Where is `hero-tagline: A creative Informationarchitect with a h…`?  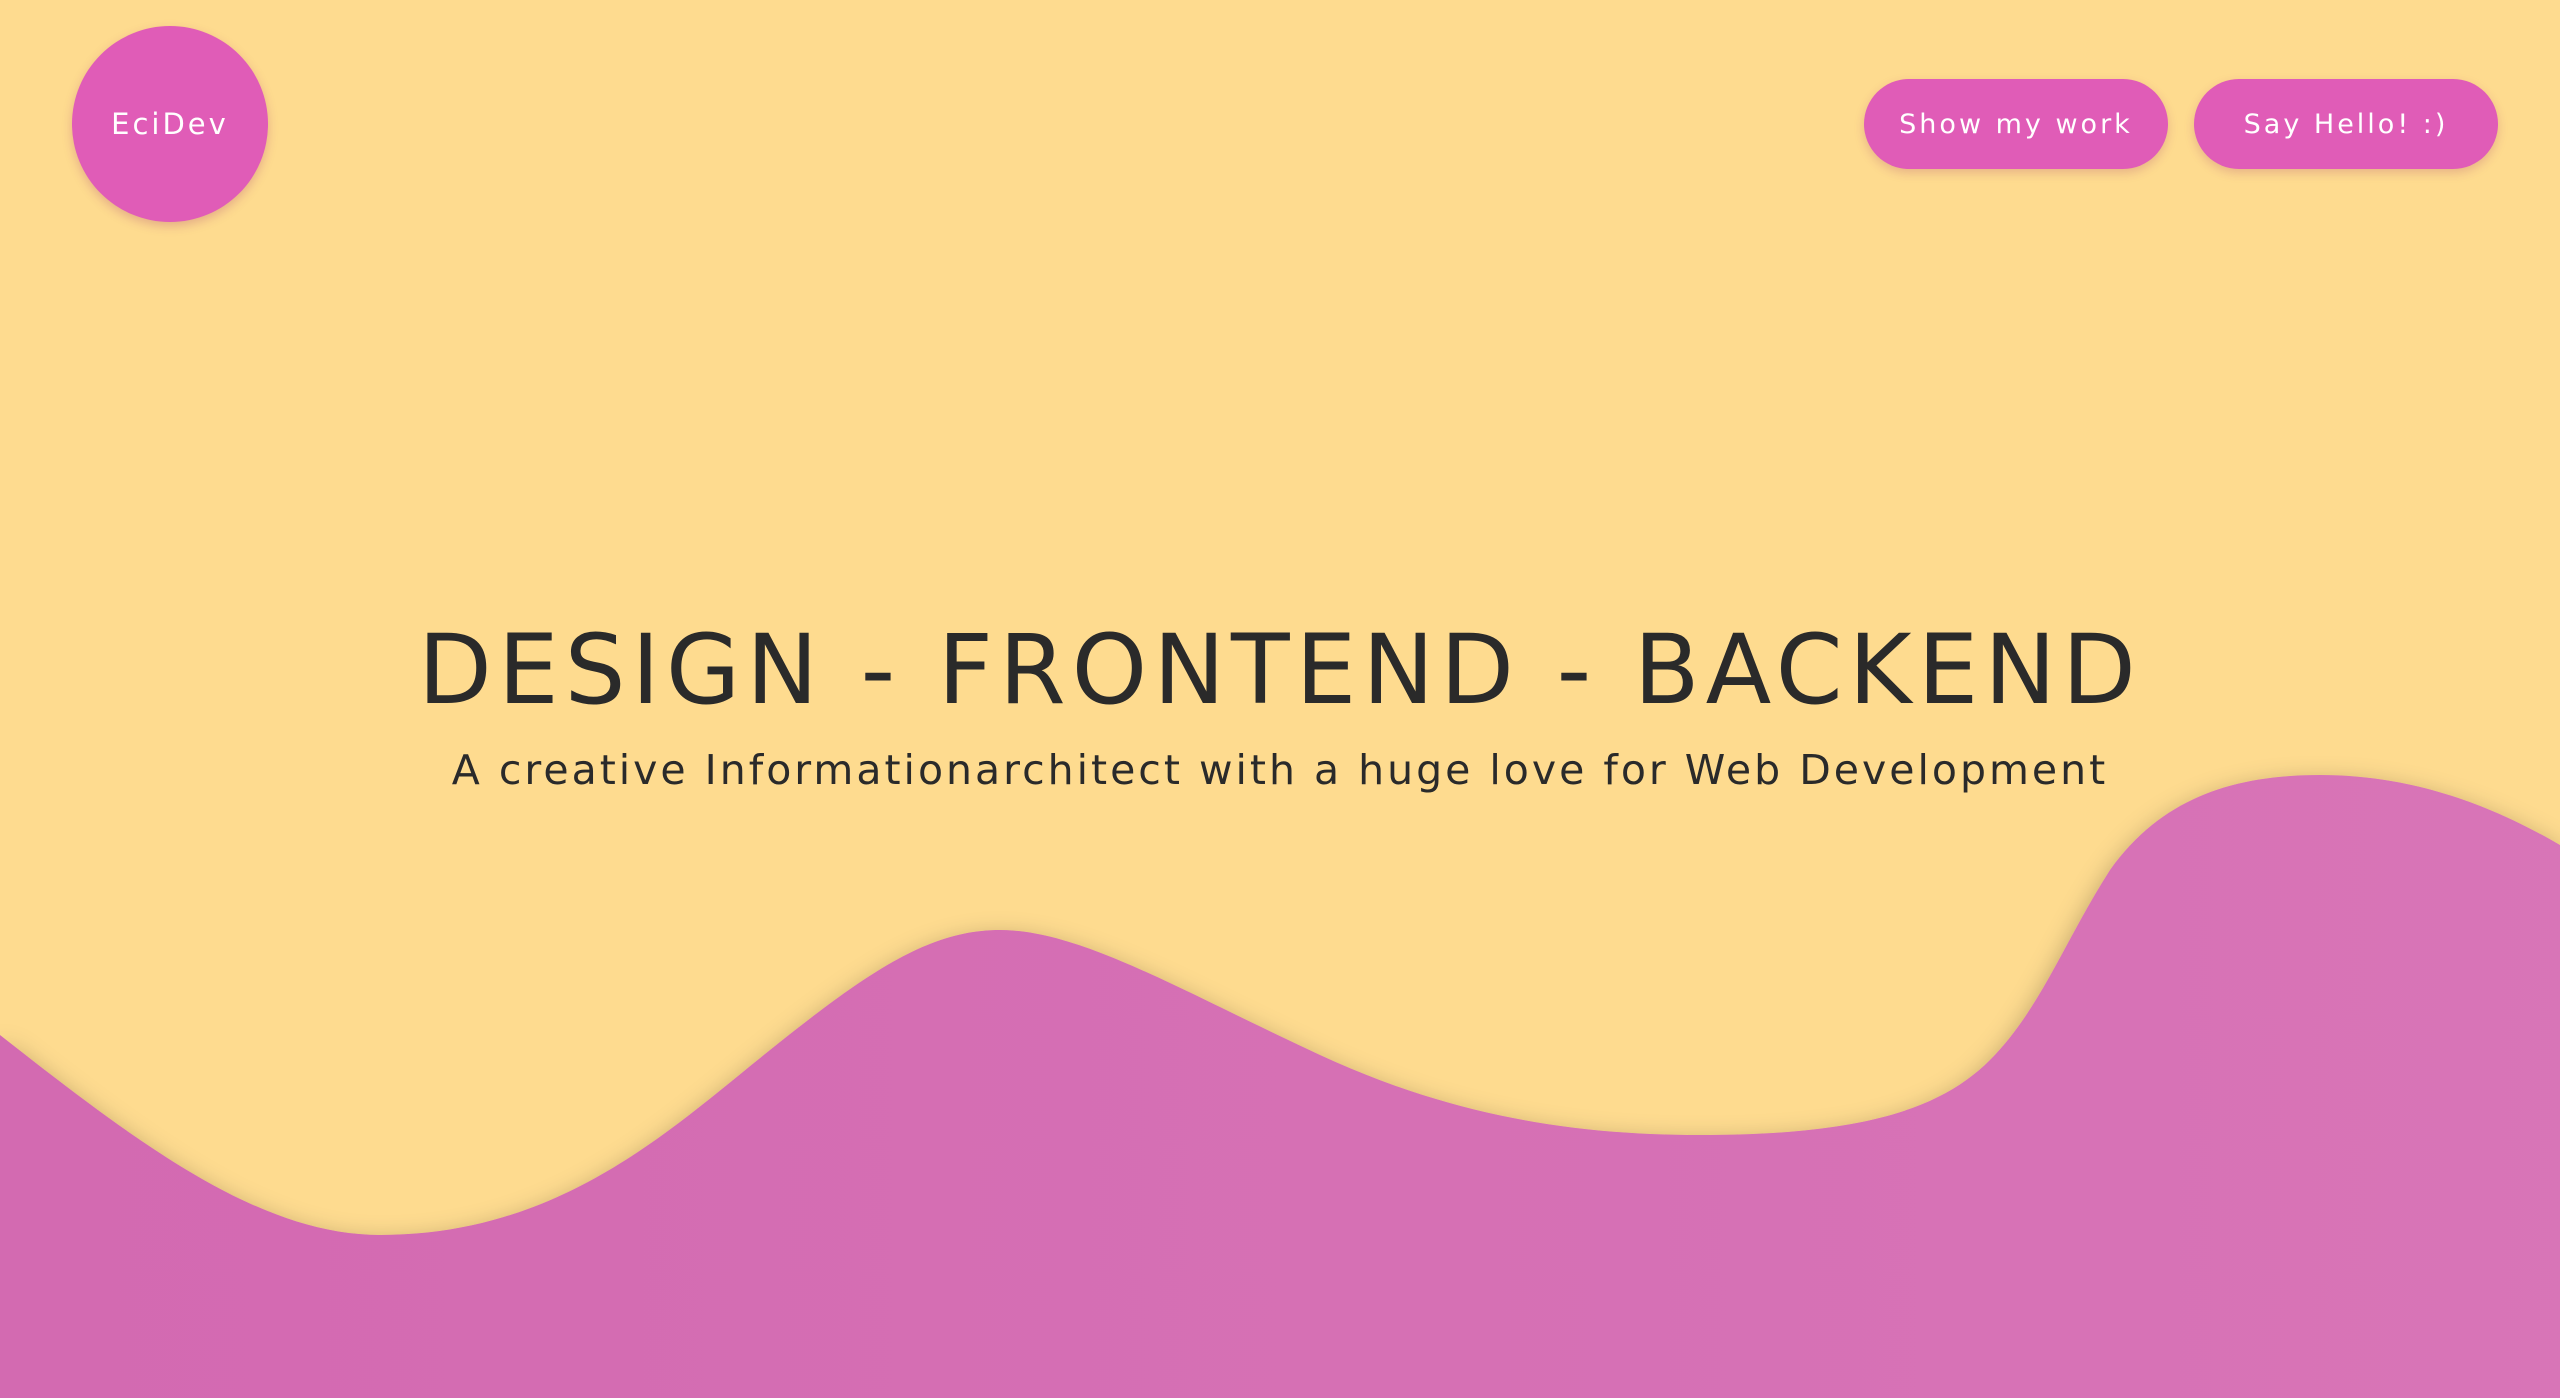
hero-tagline: A creative Informationarchitect with a h… is located at coordinates (1280, 770).